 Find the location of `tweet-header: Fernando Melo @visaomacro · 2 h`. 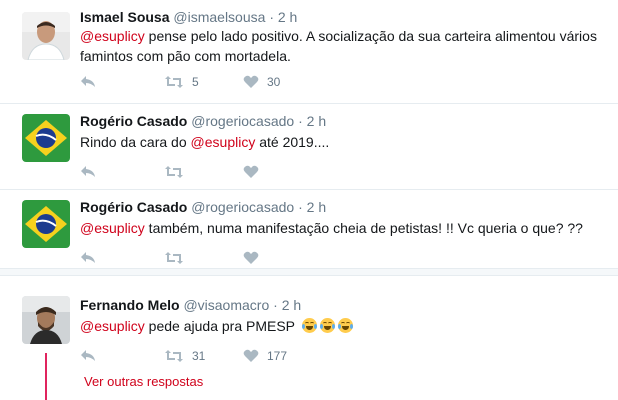

tweet-header: Fernando Melo @visaomacro · 2 h is located at coordinates (190, 305).